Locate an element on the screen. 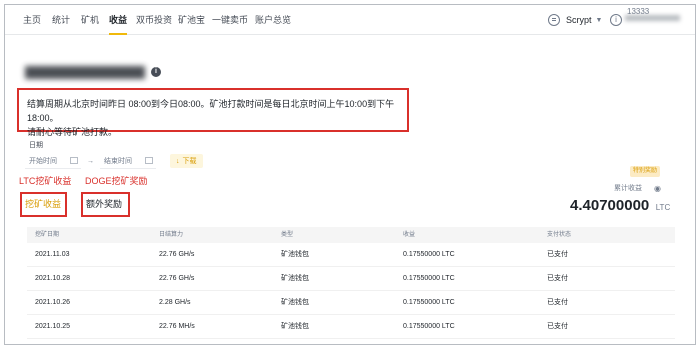 This screenshot has width=700, height=349. tab-quick-sell: 一键卖币 is located at coordinates (230, 20).